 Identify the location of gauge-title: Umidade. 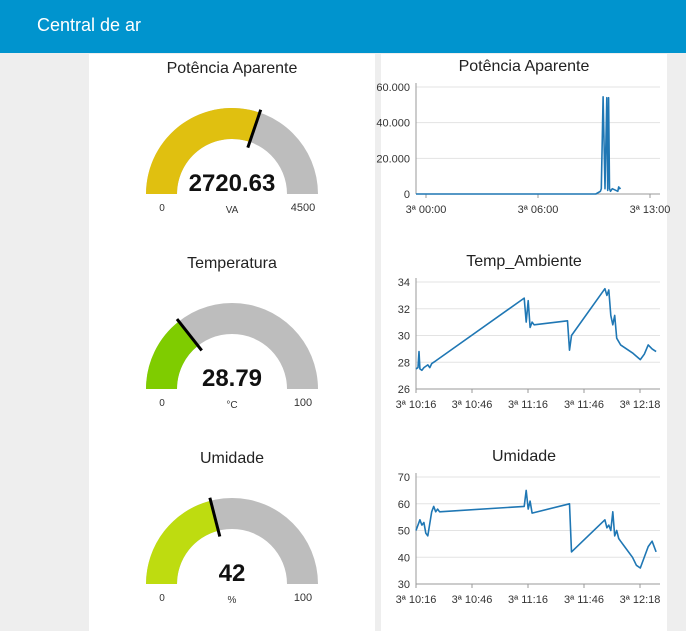
(232, 458).